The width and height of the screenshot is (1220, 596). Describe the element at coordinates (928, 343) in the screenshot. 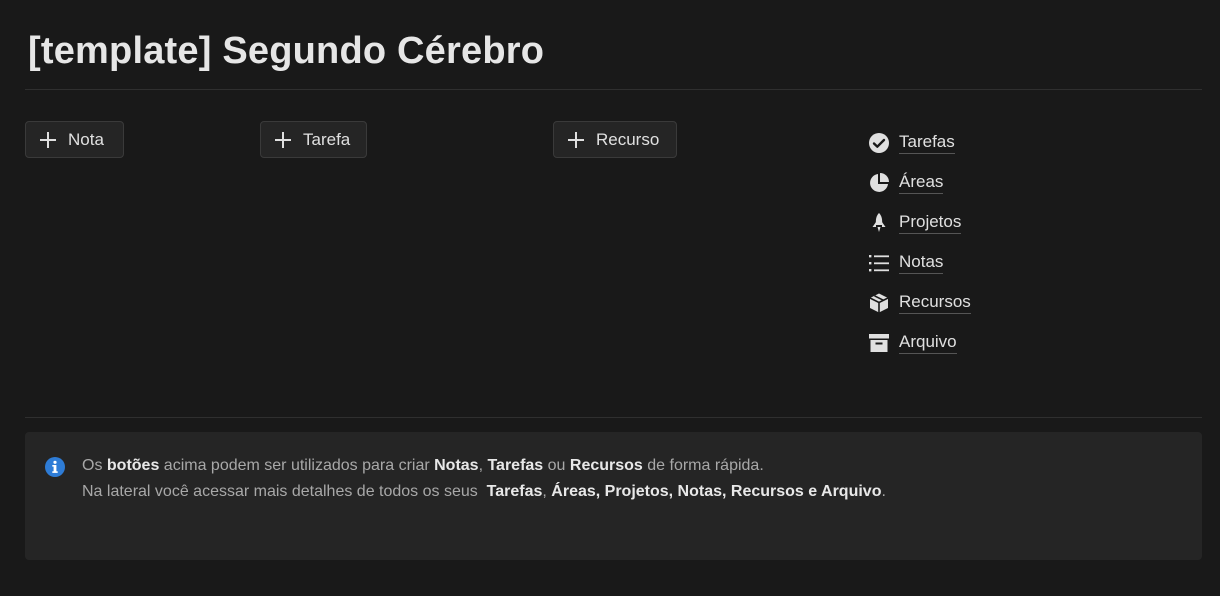

I see `nav-item-label: Arquivo` at that location.